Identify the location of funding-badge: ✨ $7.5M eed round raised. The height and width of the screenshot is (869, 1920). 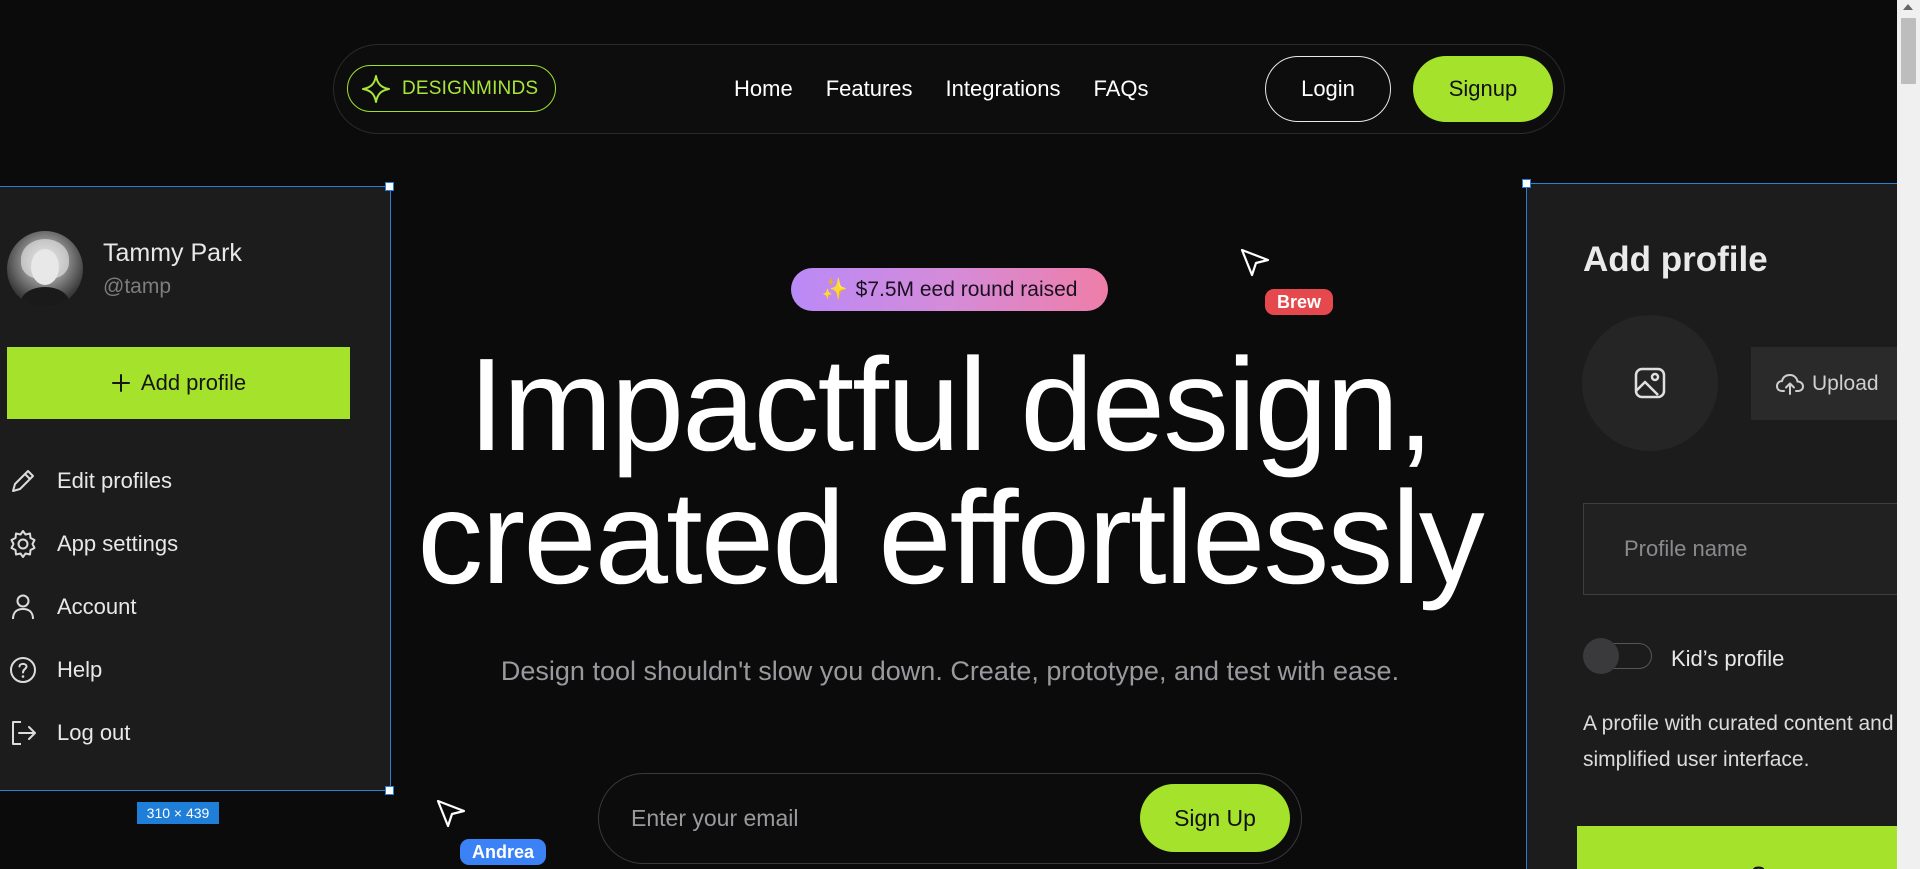
(949, 289).